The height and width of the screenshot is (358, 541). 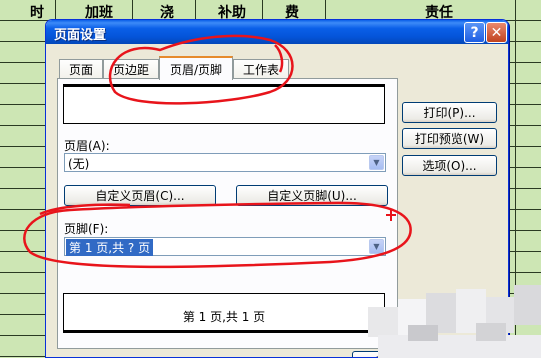 I want to click on print-preview-button: 打印预览(W), so click(x=449, y=138).